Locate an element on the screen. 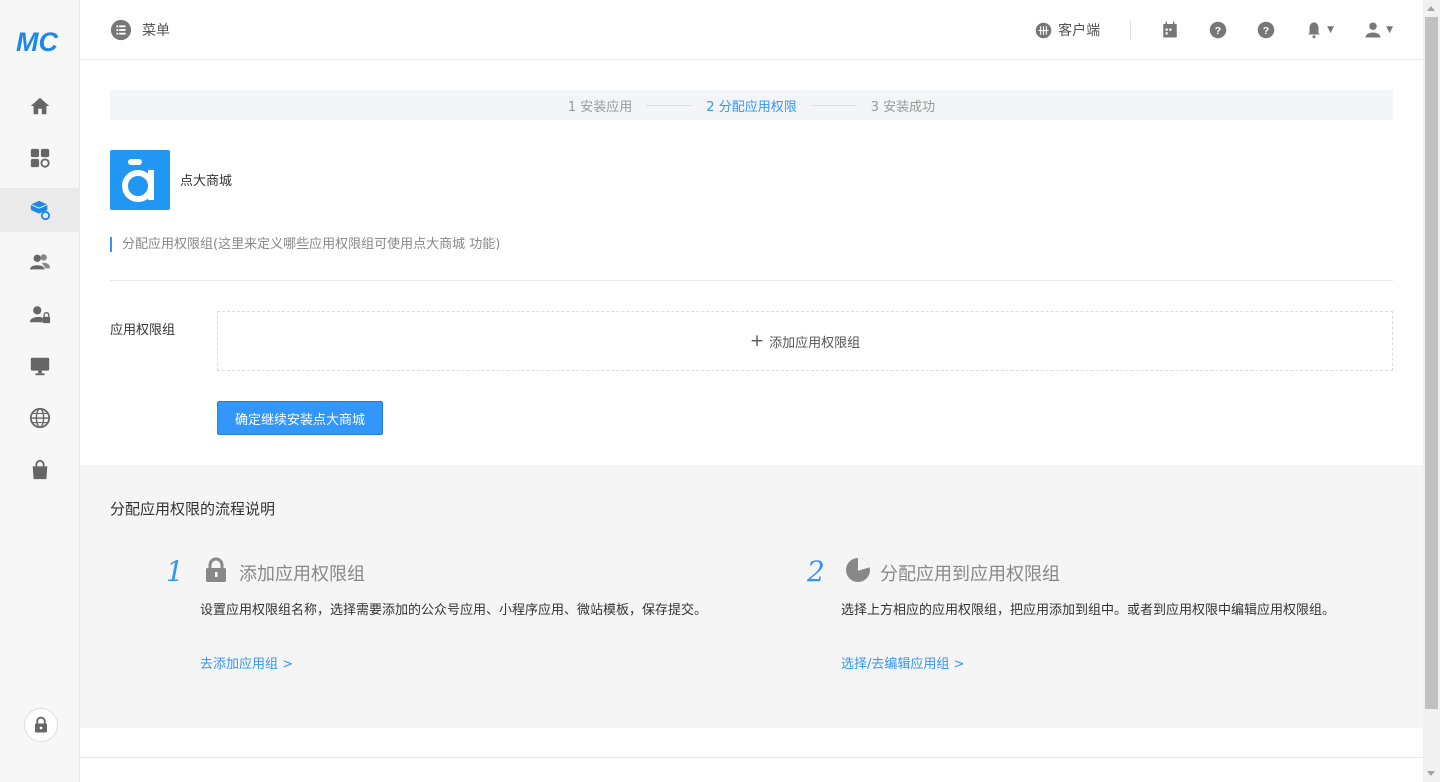 This screenshot has height=782, width=1440. sidebar-item-users is located at coordinates (40, 262).